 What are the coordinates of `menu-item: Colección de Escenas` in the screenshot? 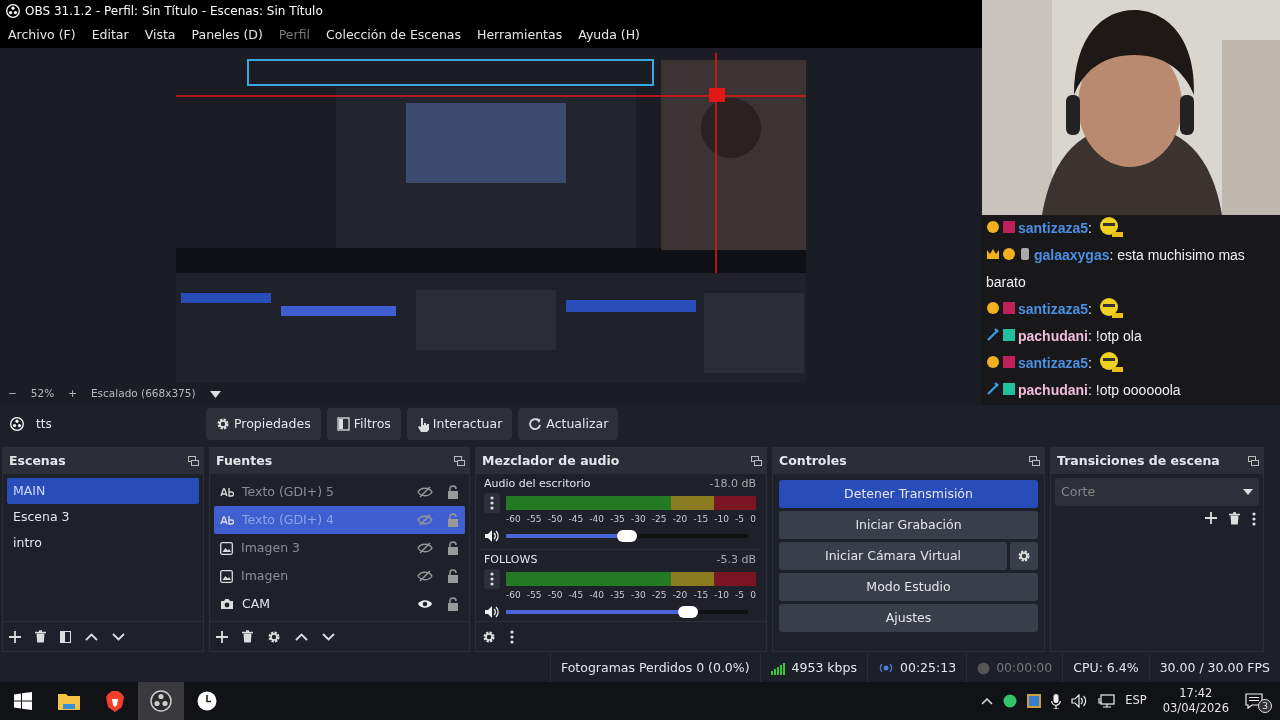 It's located at (394, 35).